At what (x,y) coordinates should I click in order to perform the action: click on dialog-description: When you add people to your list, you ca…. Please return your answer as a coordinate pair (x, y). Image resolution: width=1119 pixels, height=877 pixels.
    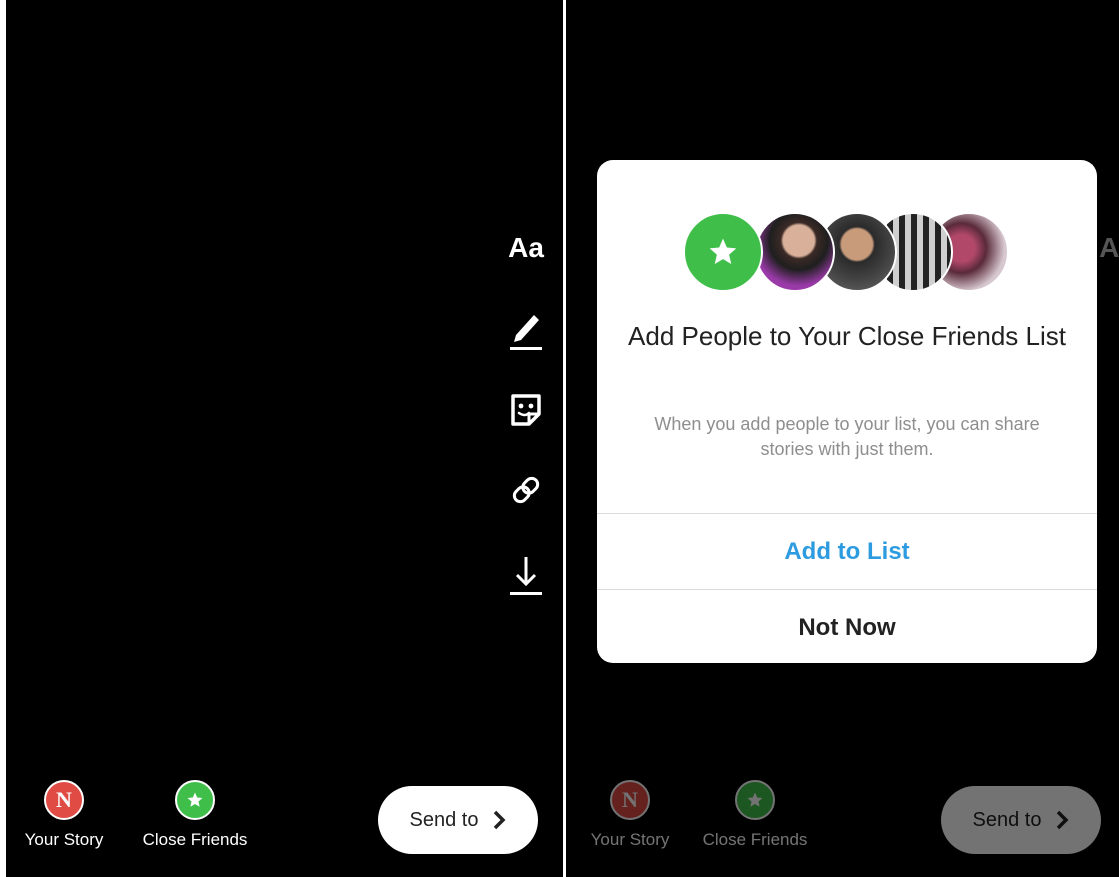
    Looking at the image, I should click on (847, 436).